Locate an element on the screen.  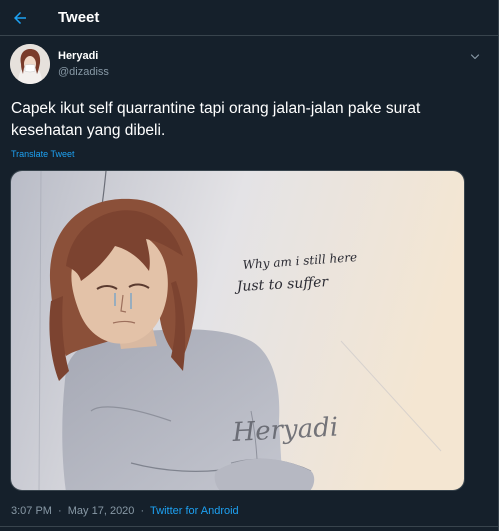
avatar is located at coordinates (30, 64).